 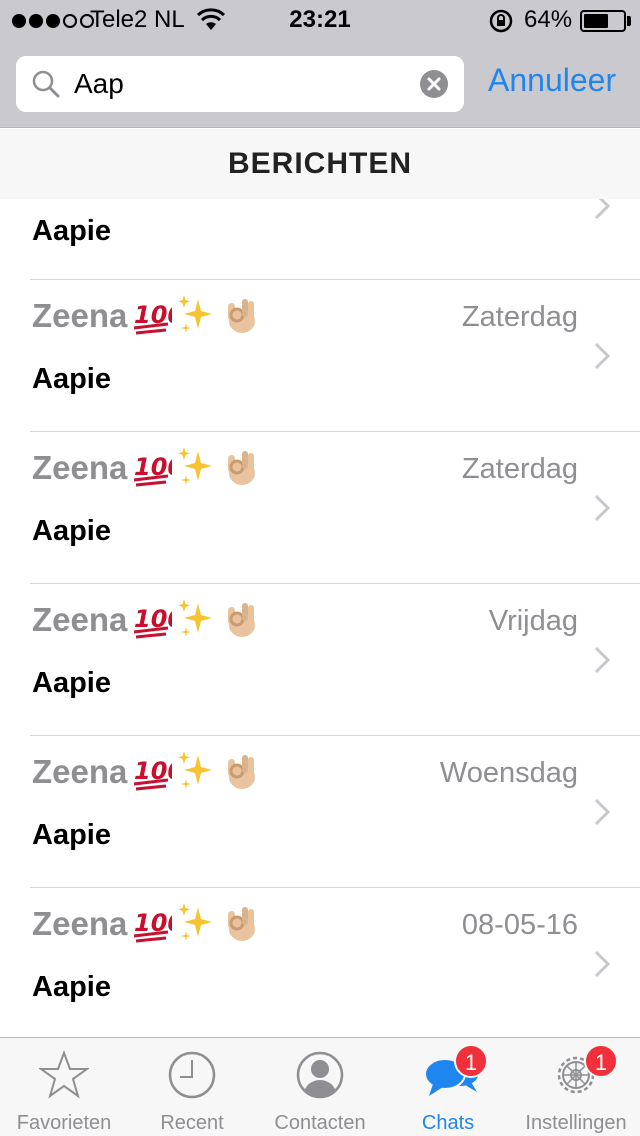 What do you see at coordinates (99, 84) in the screenshot?
I see `search-input: Aap` at bounding box center [99, 84].